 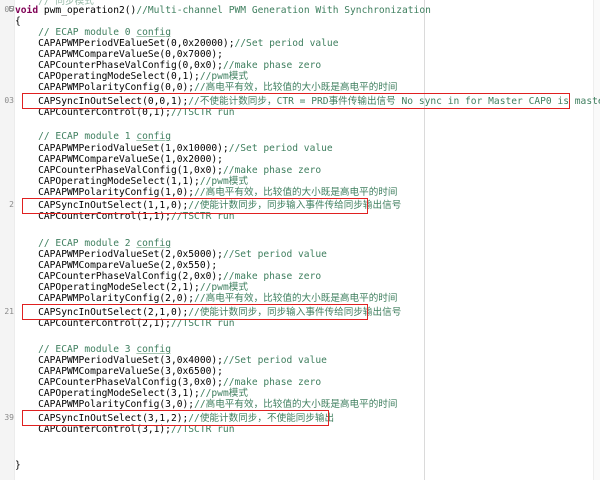 I want to click on highlight-sync-cap0, so click(x=296, y=101).